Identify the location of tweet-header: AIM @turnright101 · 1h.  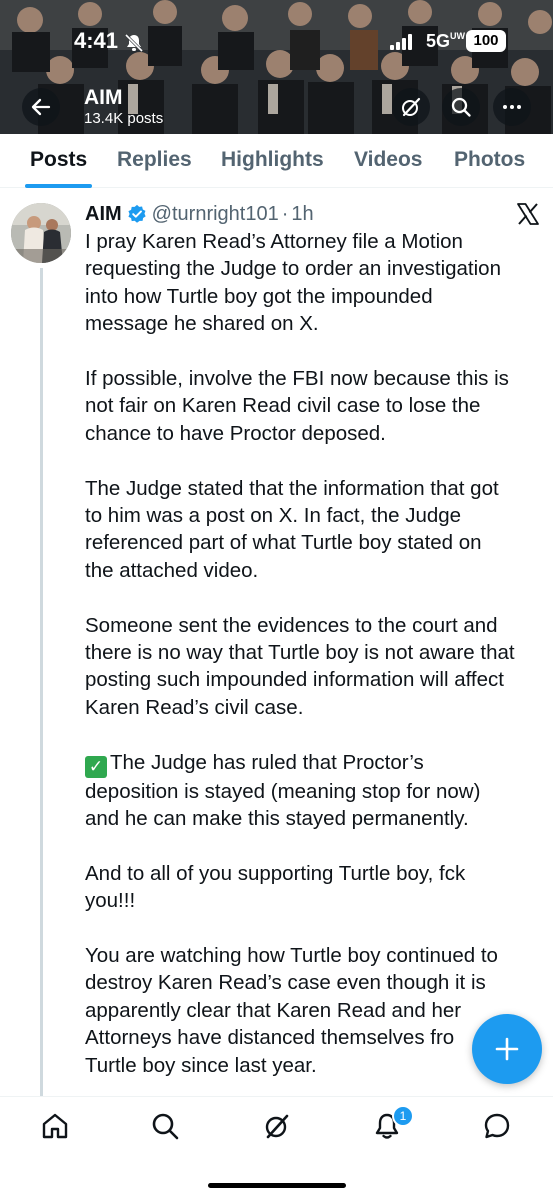
(199, 214).